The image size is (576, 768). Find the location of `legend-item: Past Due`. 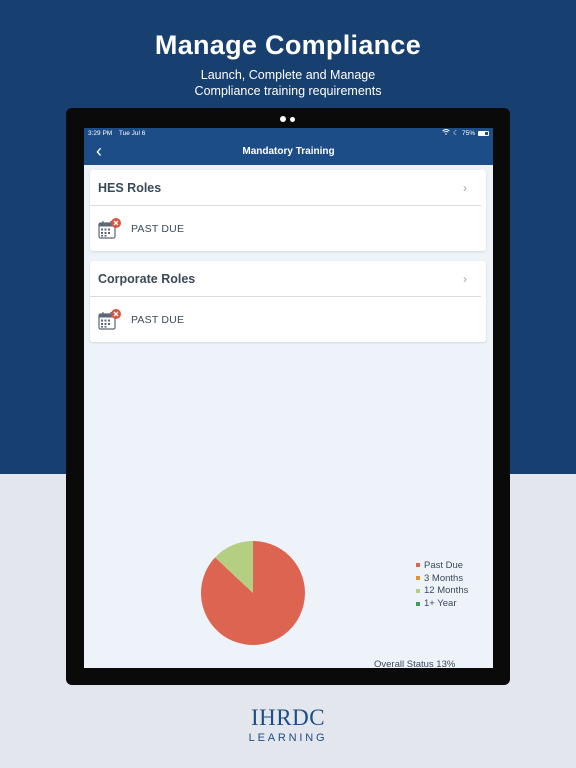

legend-item: Past Due is located at coordinates (442, 565).